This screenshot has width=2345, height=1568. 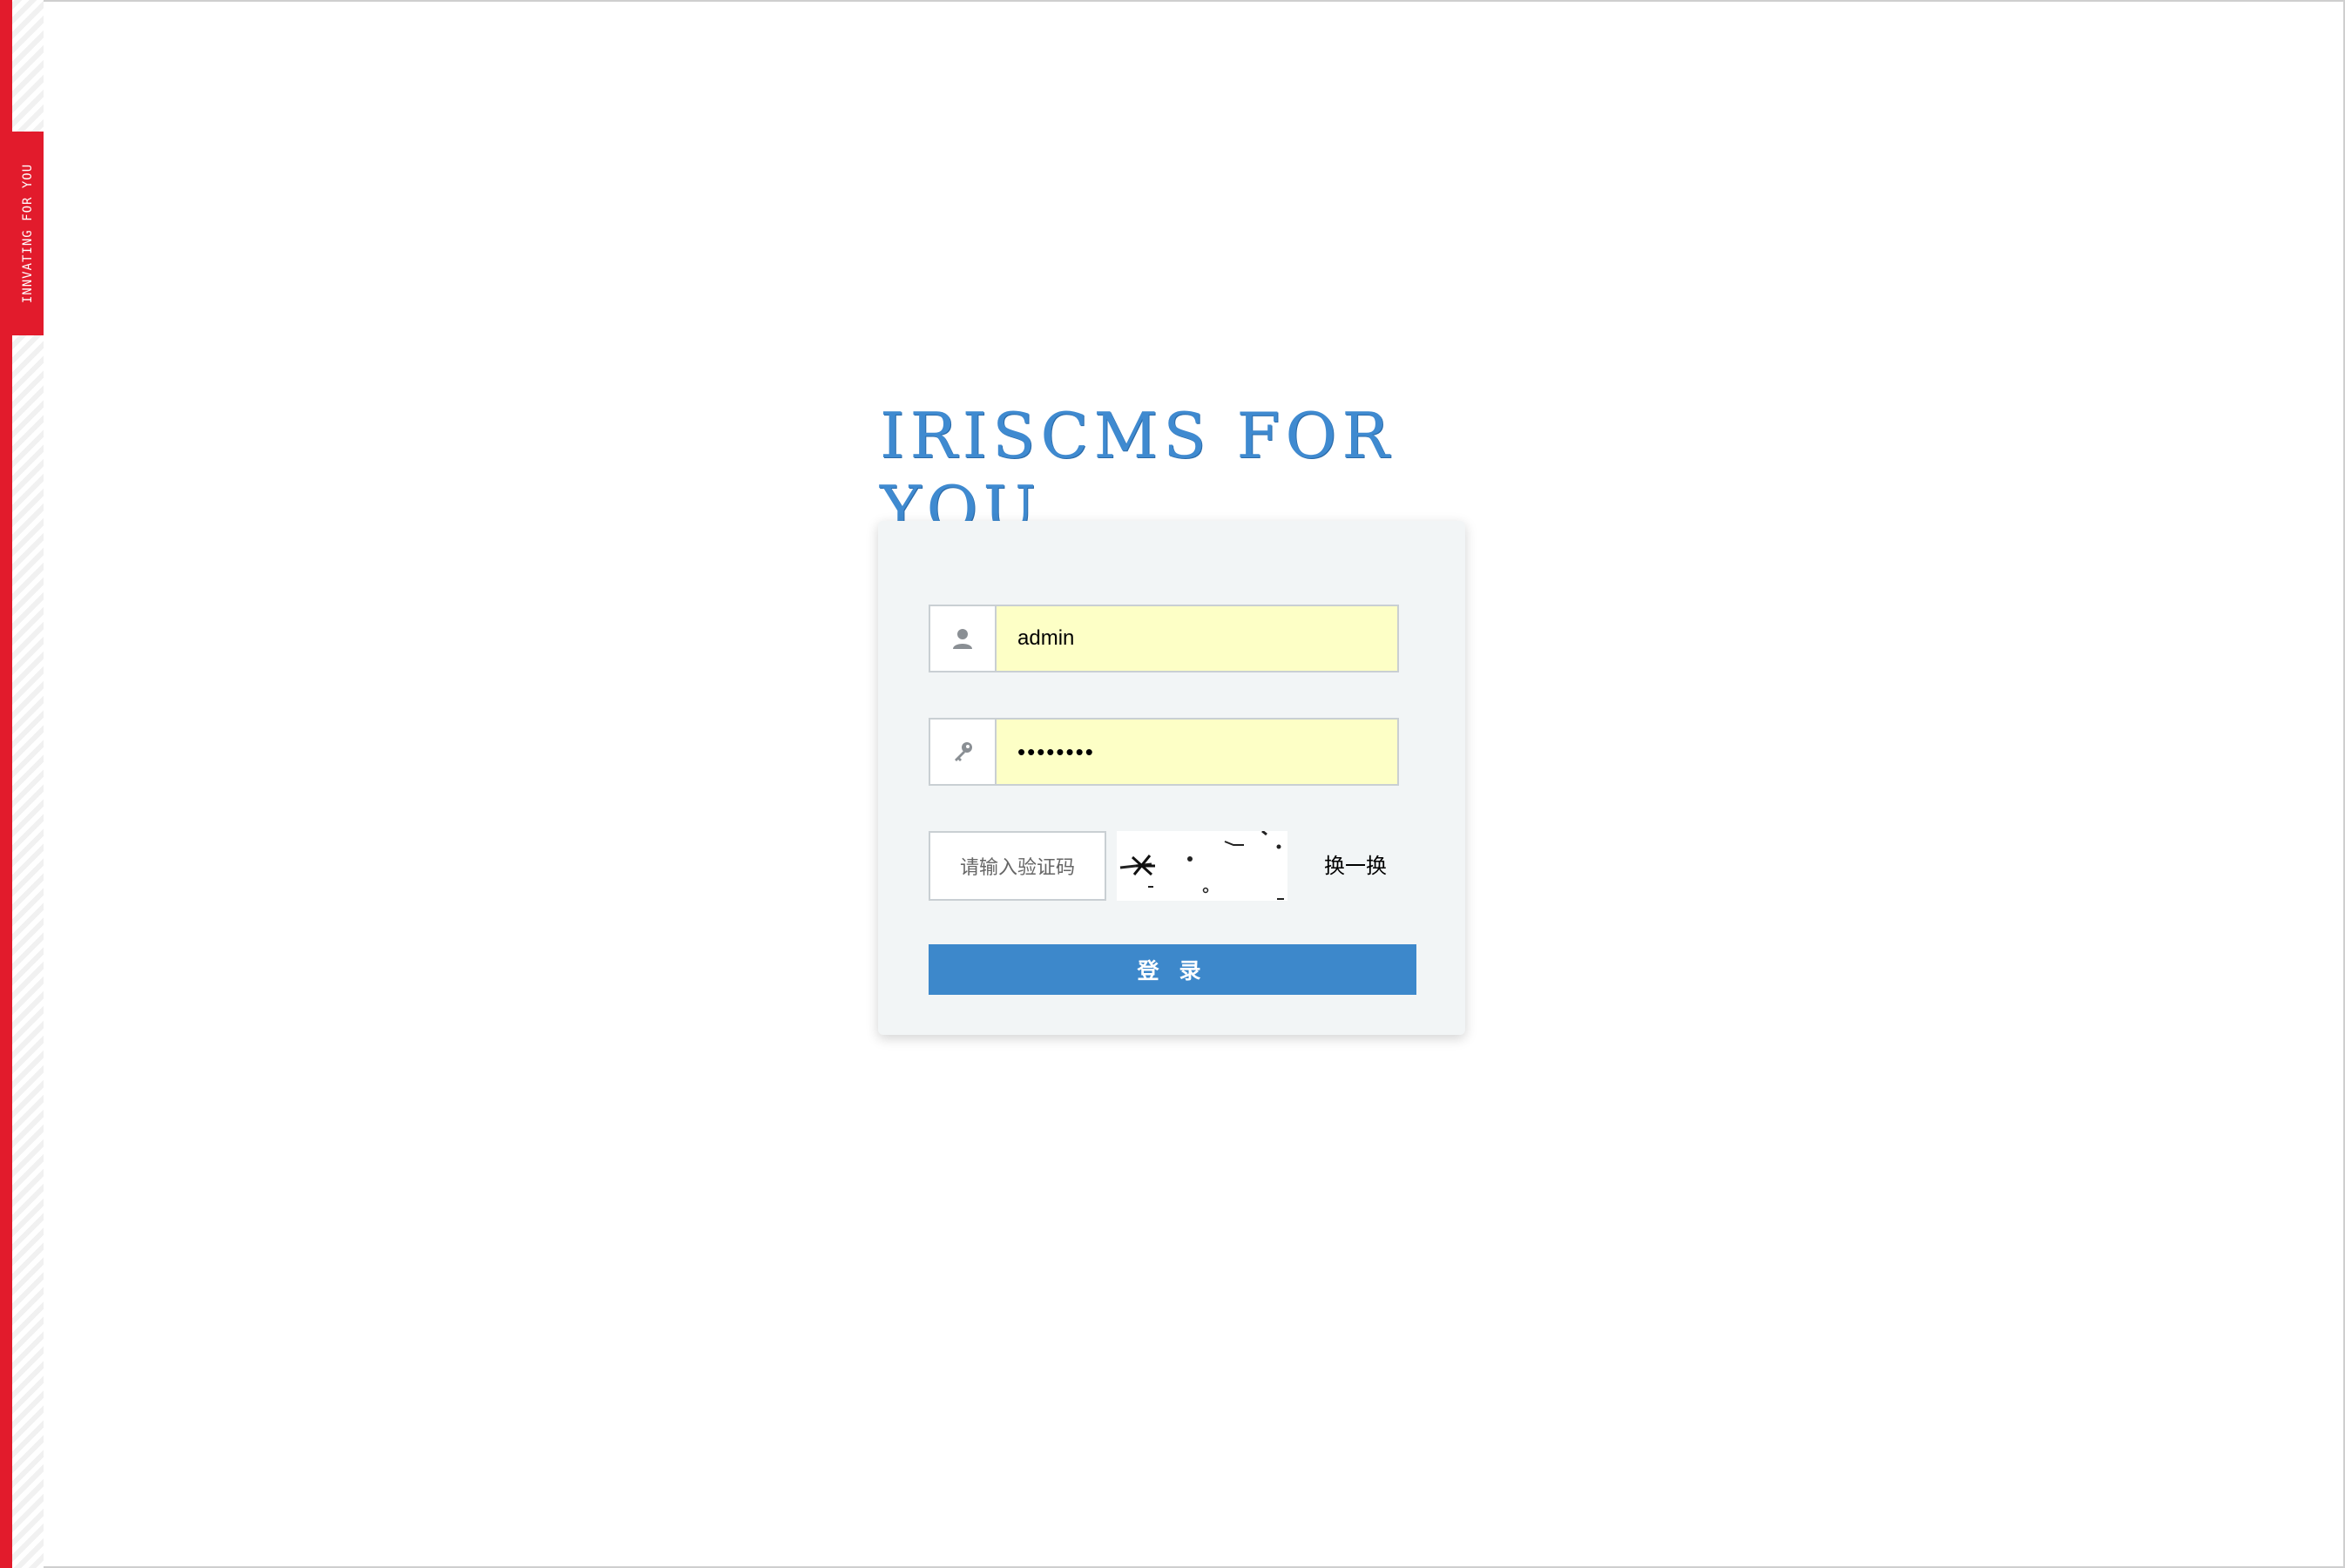 I want to click on username-input: admin, so click(x=1197, y=638).